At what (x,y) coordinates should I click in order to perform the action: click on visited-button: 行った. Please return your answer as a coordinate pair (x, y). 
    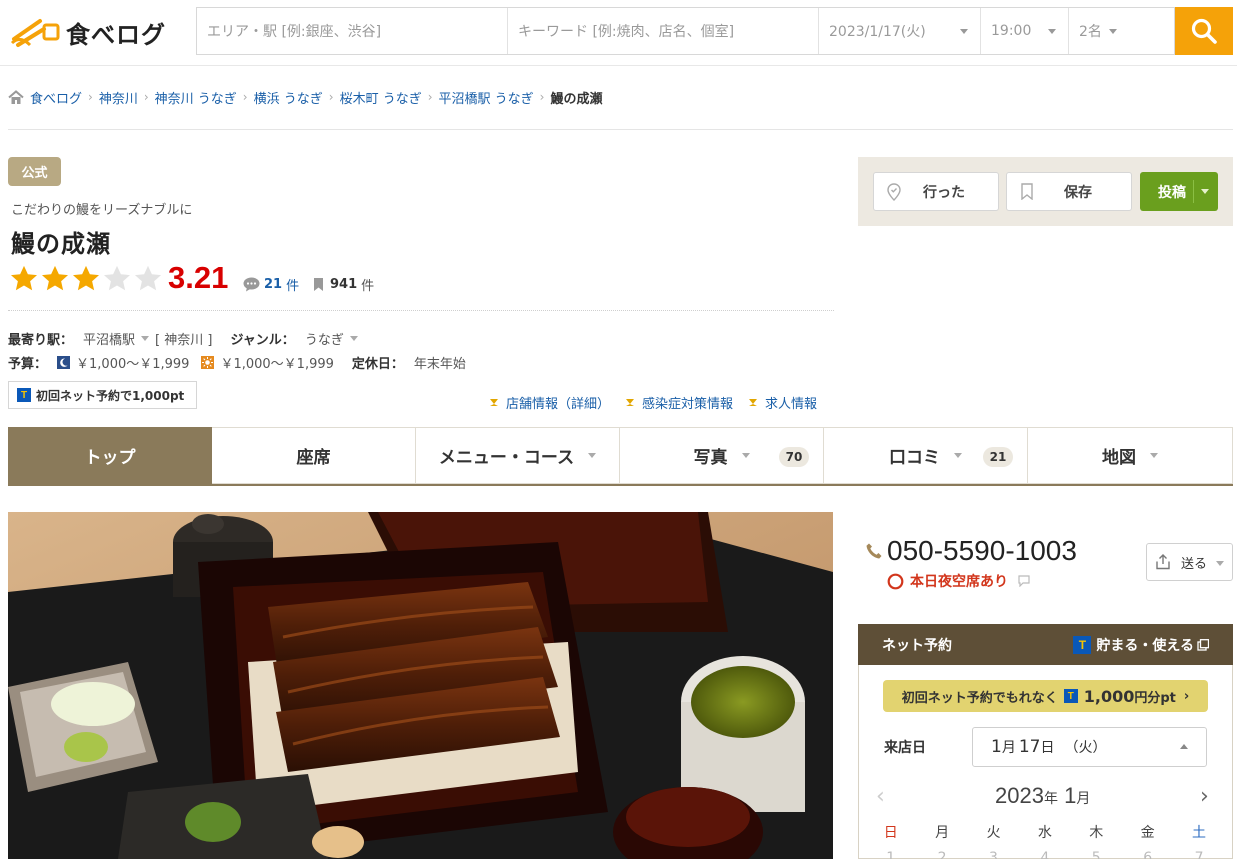
    Looking at the image, I should click on (936, 191).